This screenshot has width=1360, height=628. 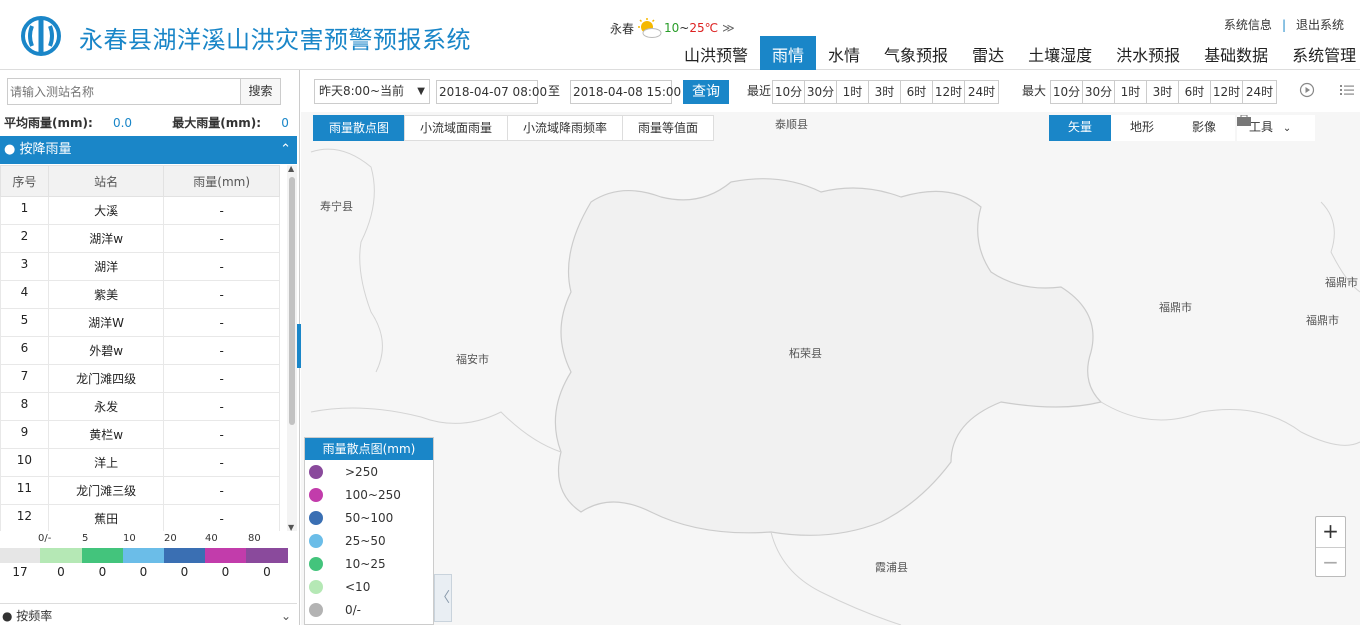 I want to click on query-button: 查询, so click(x=706, y=92).